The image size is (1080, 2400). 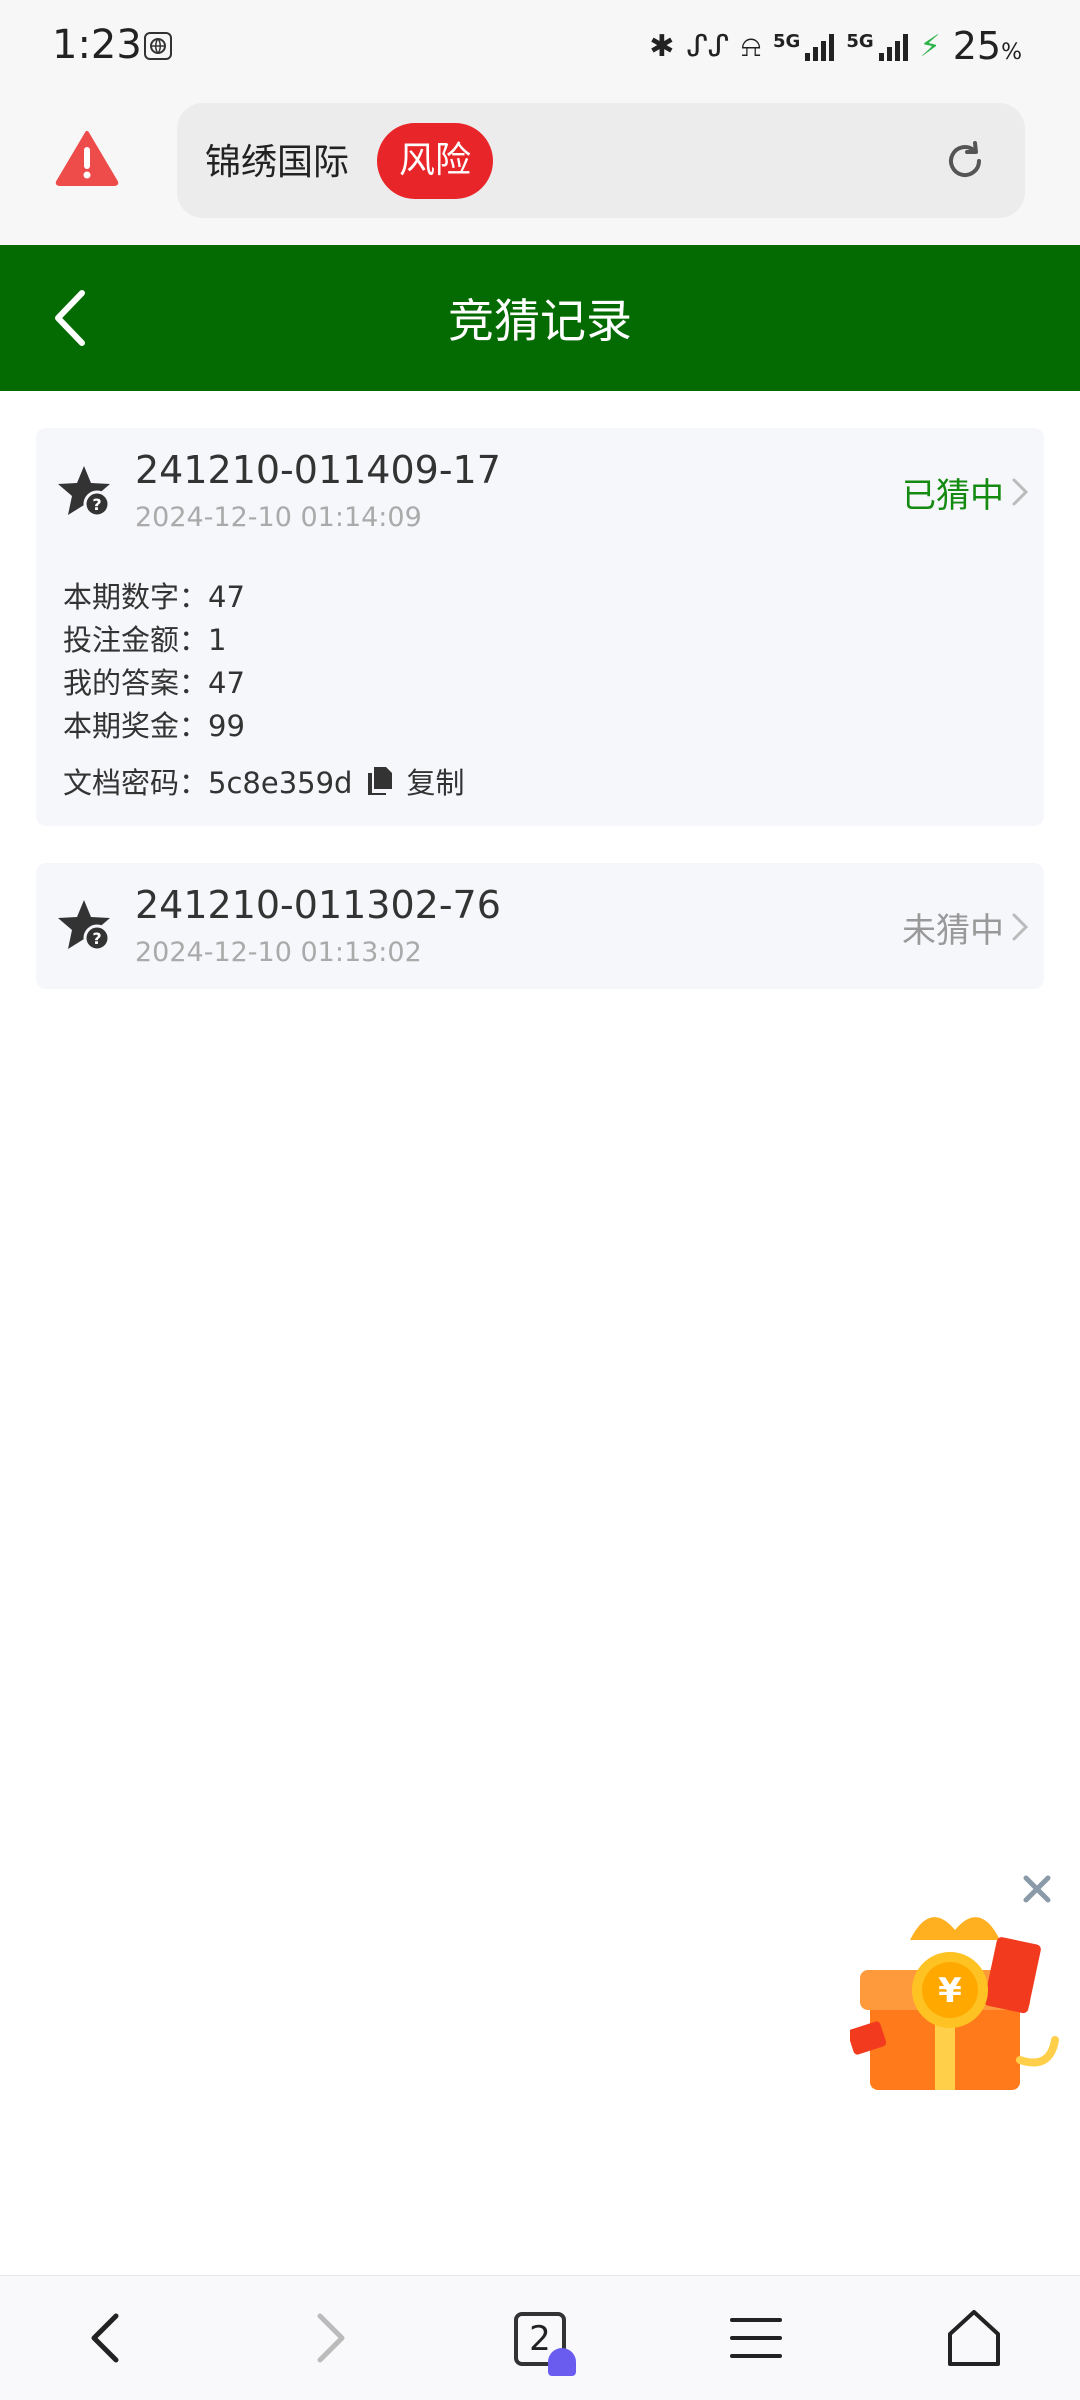 I want to click on gift-box-icon: ¥, so click(x=953, y=2000).